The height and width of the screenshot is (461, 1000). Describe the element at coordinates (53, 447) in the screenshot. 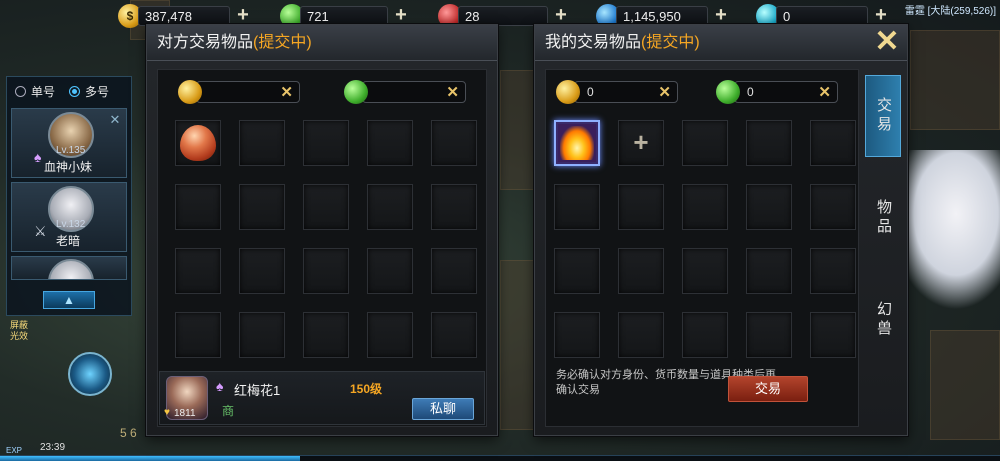

I see `clock: 23:39` at that location.